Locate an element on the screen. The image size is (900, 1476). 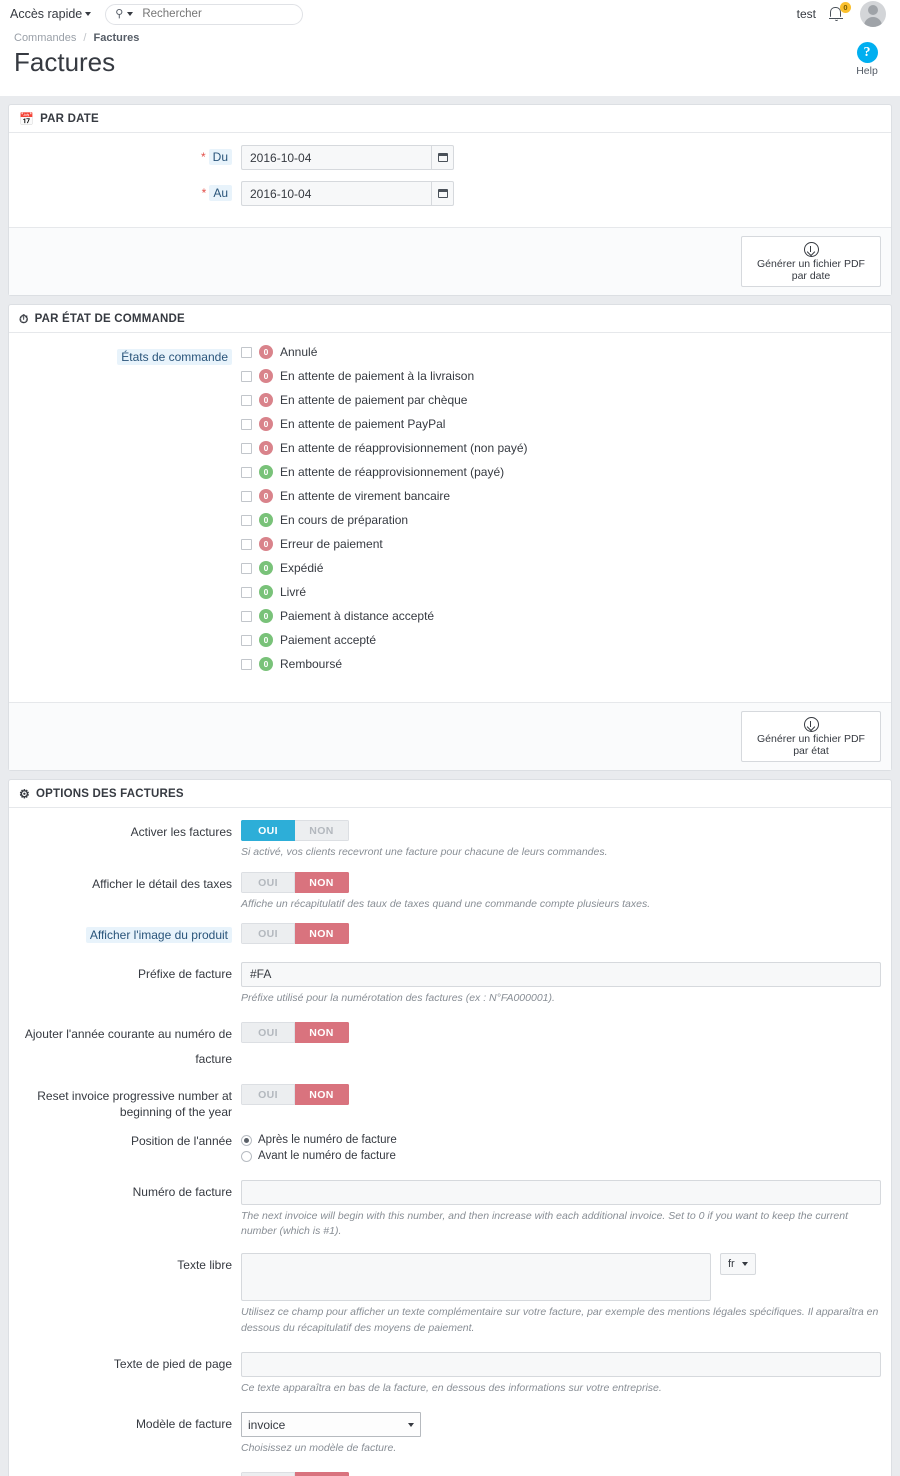
panel-by-date-title: PAR DATE is located at coordinates (69, 119).